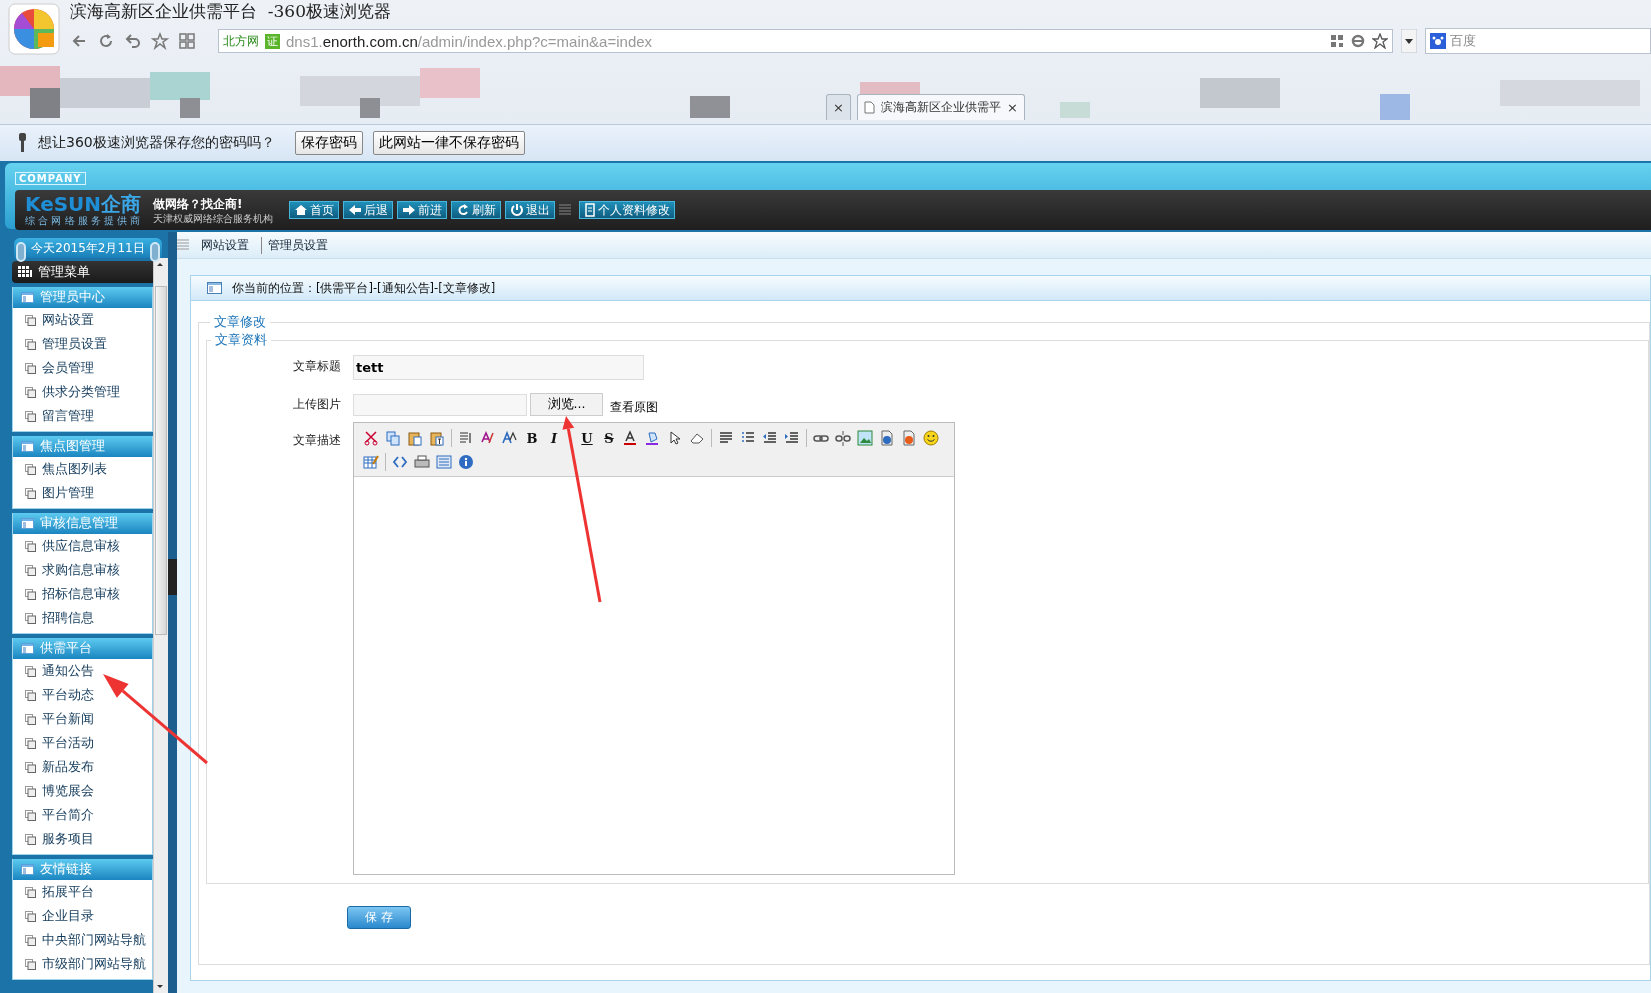 The width and height of the screenshot is (1651, 993). I want to click on menu-item: 新品发布, so click(82, 767).